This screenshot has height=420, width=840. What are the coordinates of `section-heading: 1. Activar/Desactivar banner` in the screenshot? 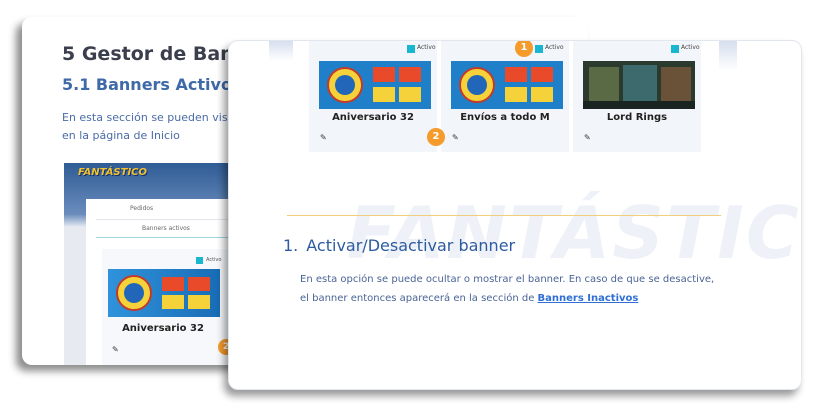 It's located at (399, 245).